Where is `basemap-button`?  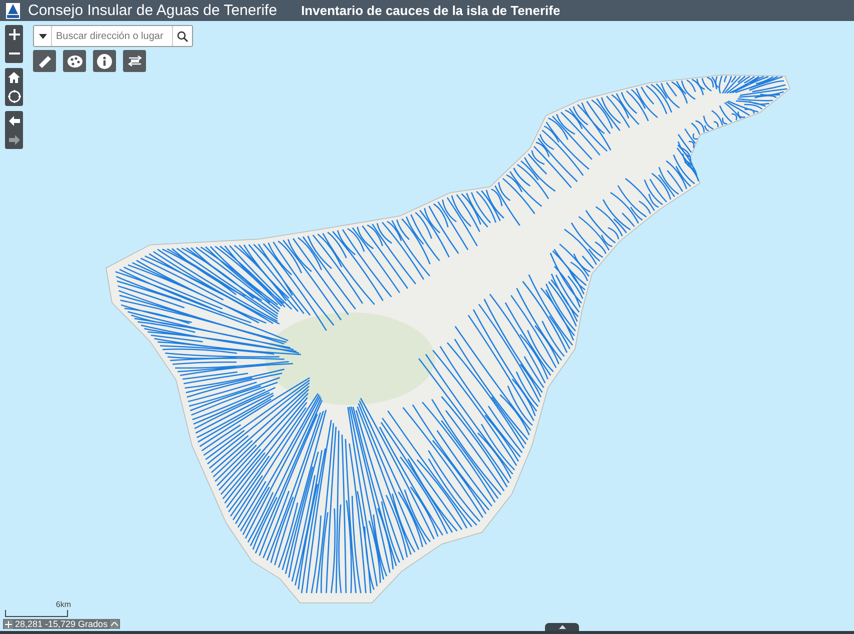 basemap-button is located at coordinates (74, 61).